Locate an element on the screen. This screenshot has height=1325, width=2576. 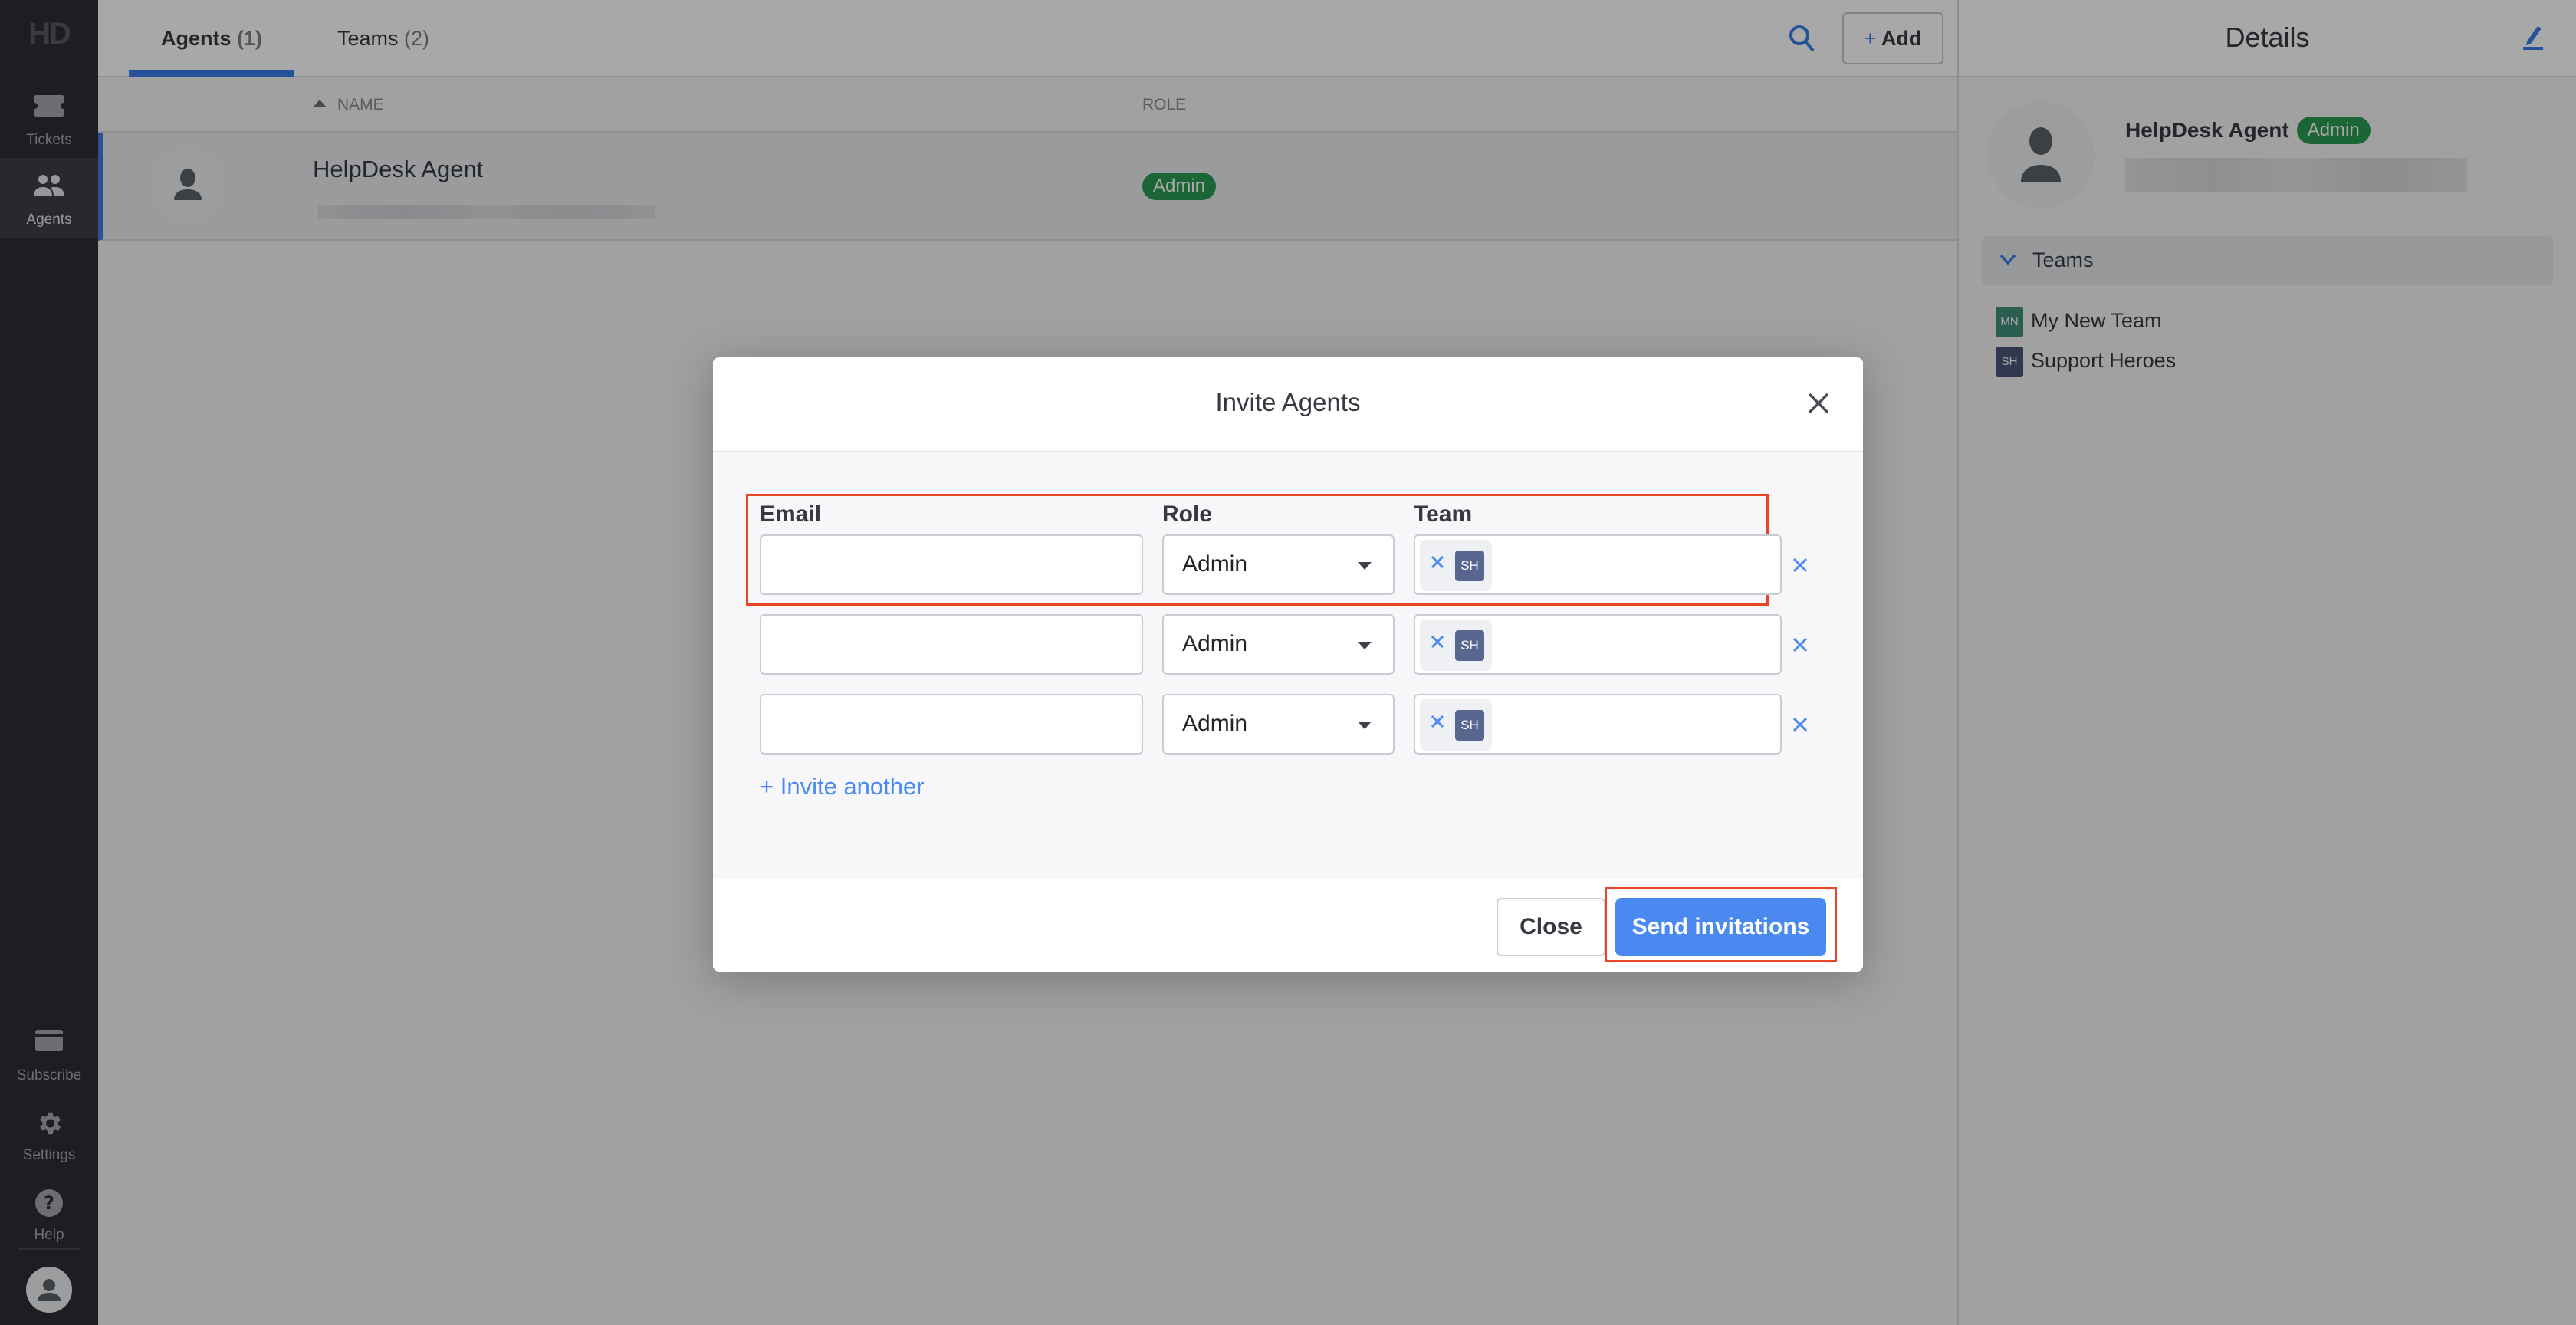
role-label: Role is located at coordinates (1188, 514).